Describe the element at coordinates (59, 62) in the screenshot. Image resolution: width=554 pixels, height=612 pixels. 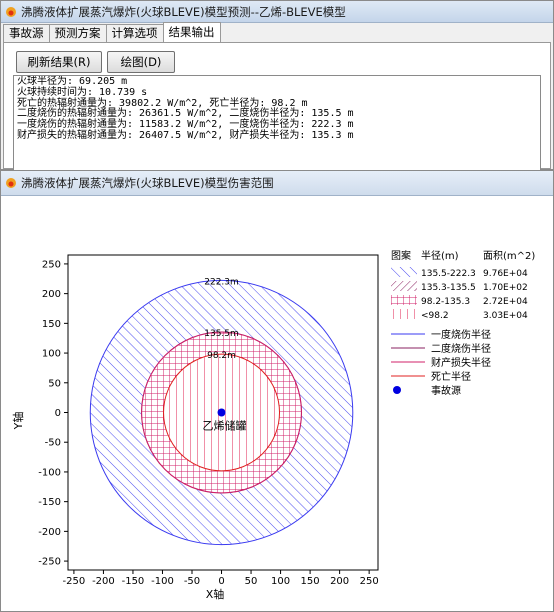
I see `refresh-results-button: 刷新结果(R)` at that location.